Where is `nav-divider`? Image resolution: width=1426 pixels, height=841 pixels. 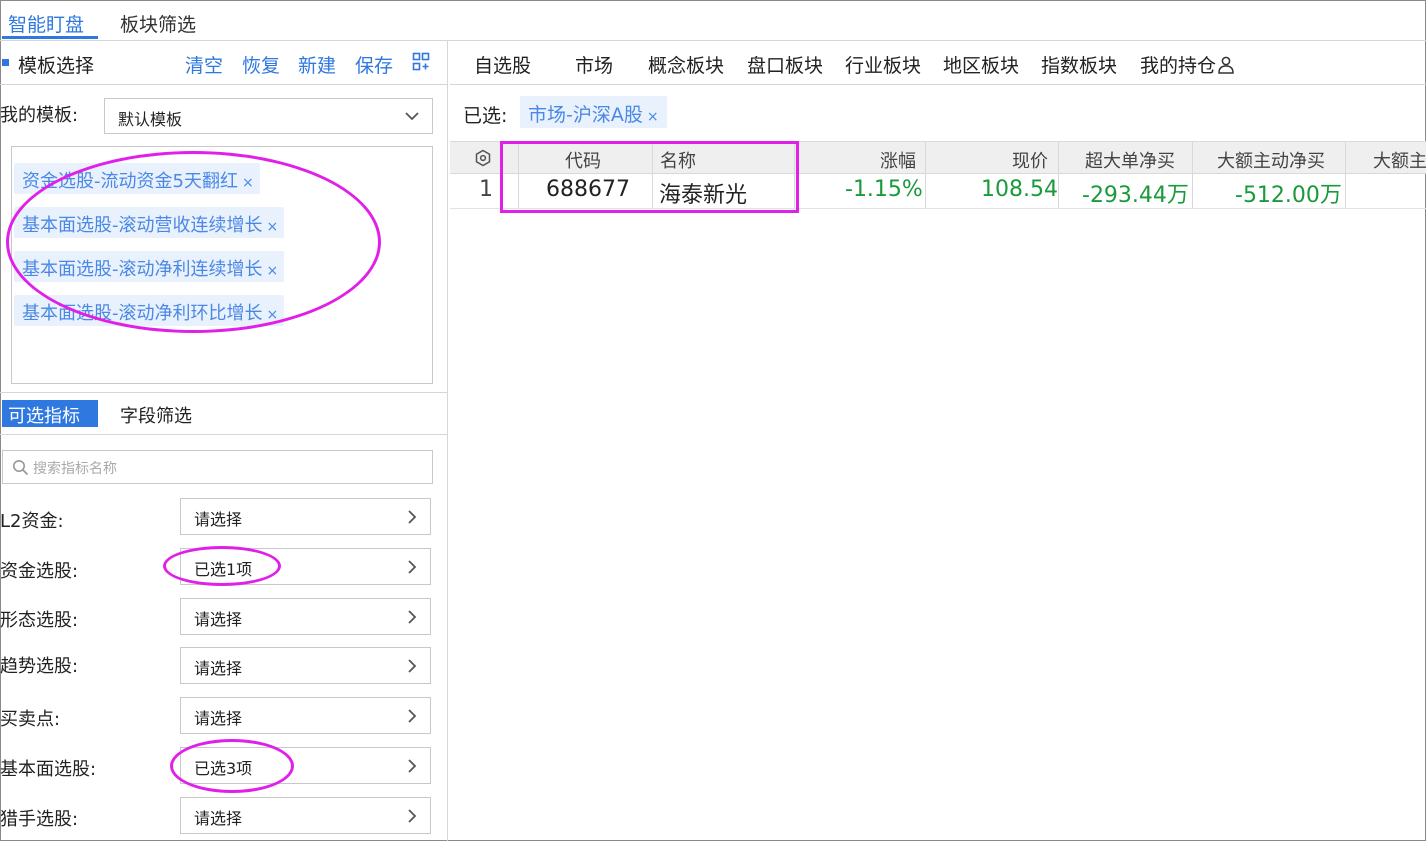 nav-divider is located at coordinates (938, 84).